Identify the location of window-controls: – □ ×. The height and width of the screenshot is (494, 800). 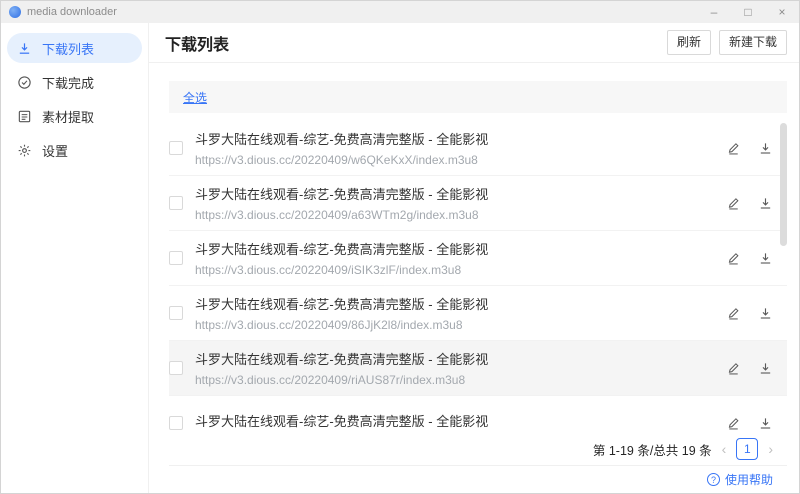
(748, 12).